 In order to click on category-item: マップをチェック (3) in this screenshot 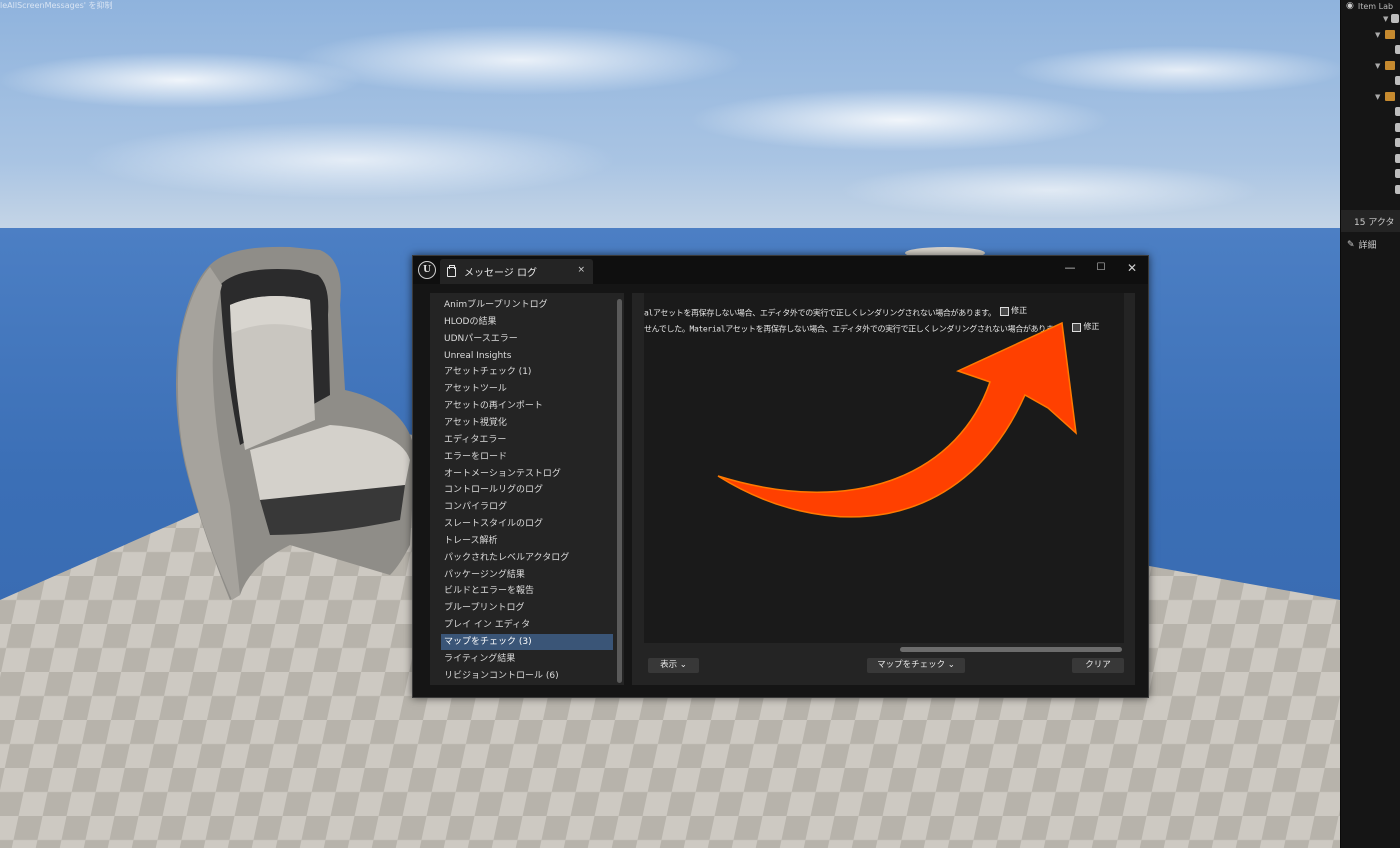, I will do `click(527, 642)`.